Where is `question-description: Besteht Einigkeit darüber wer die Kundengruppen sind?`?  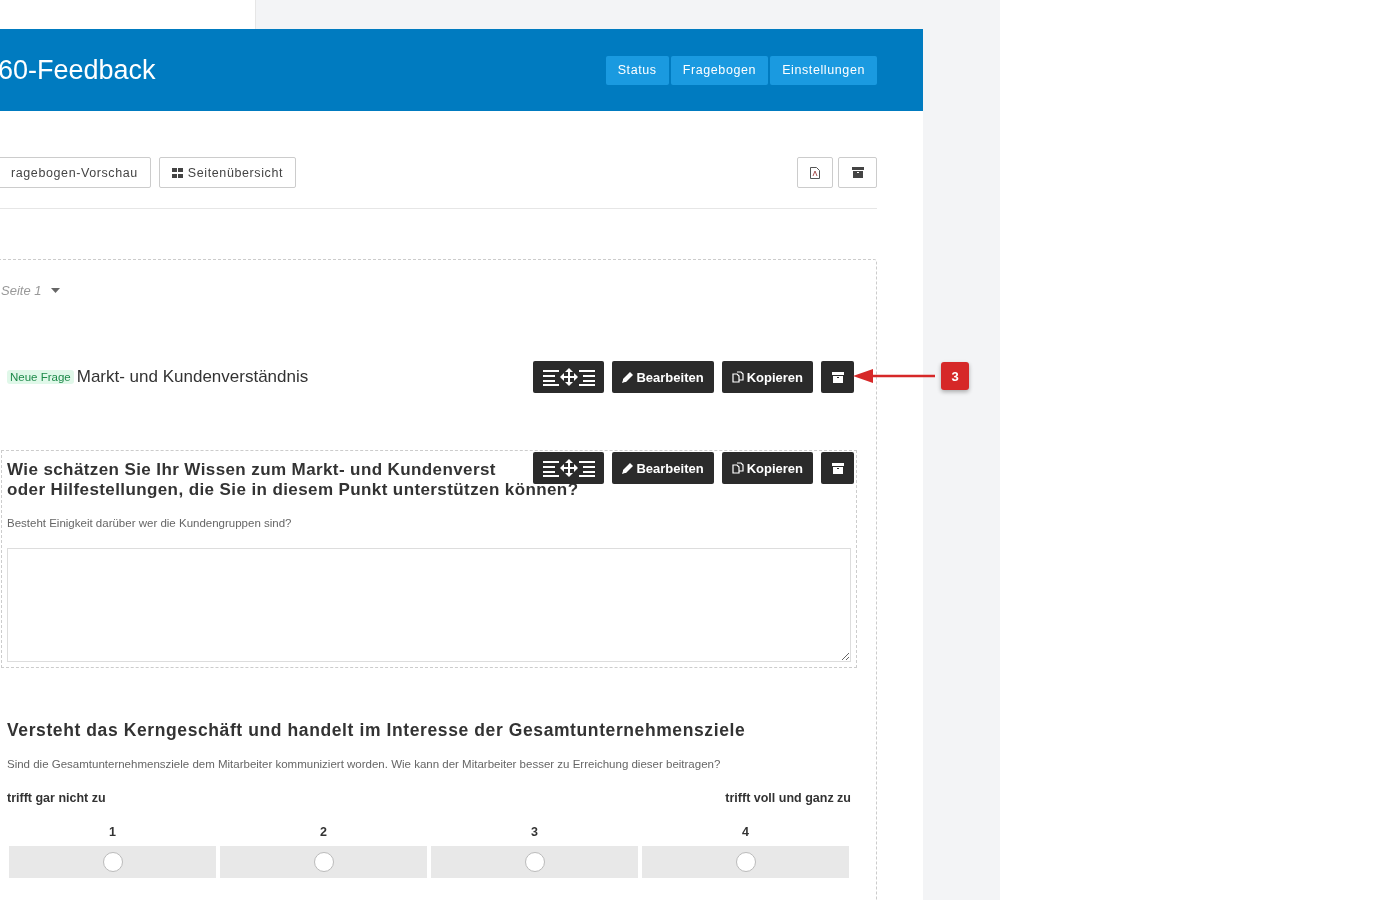
question-description: Besteht Einigkeit darüber wer die Kundengruppen sind? is located at coordinates (150, 523).